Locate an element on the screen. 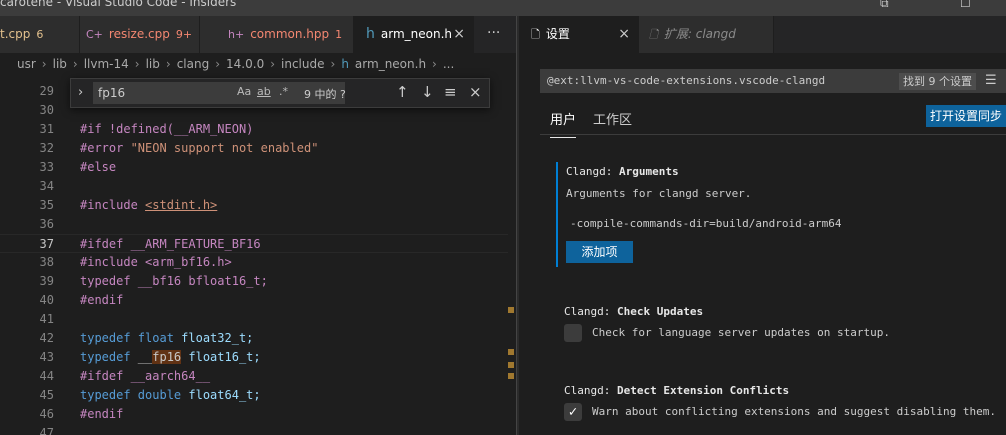  code-text: #include <stdint.h> is located at coordinates (149, 205).